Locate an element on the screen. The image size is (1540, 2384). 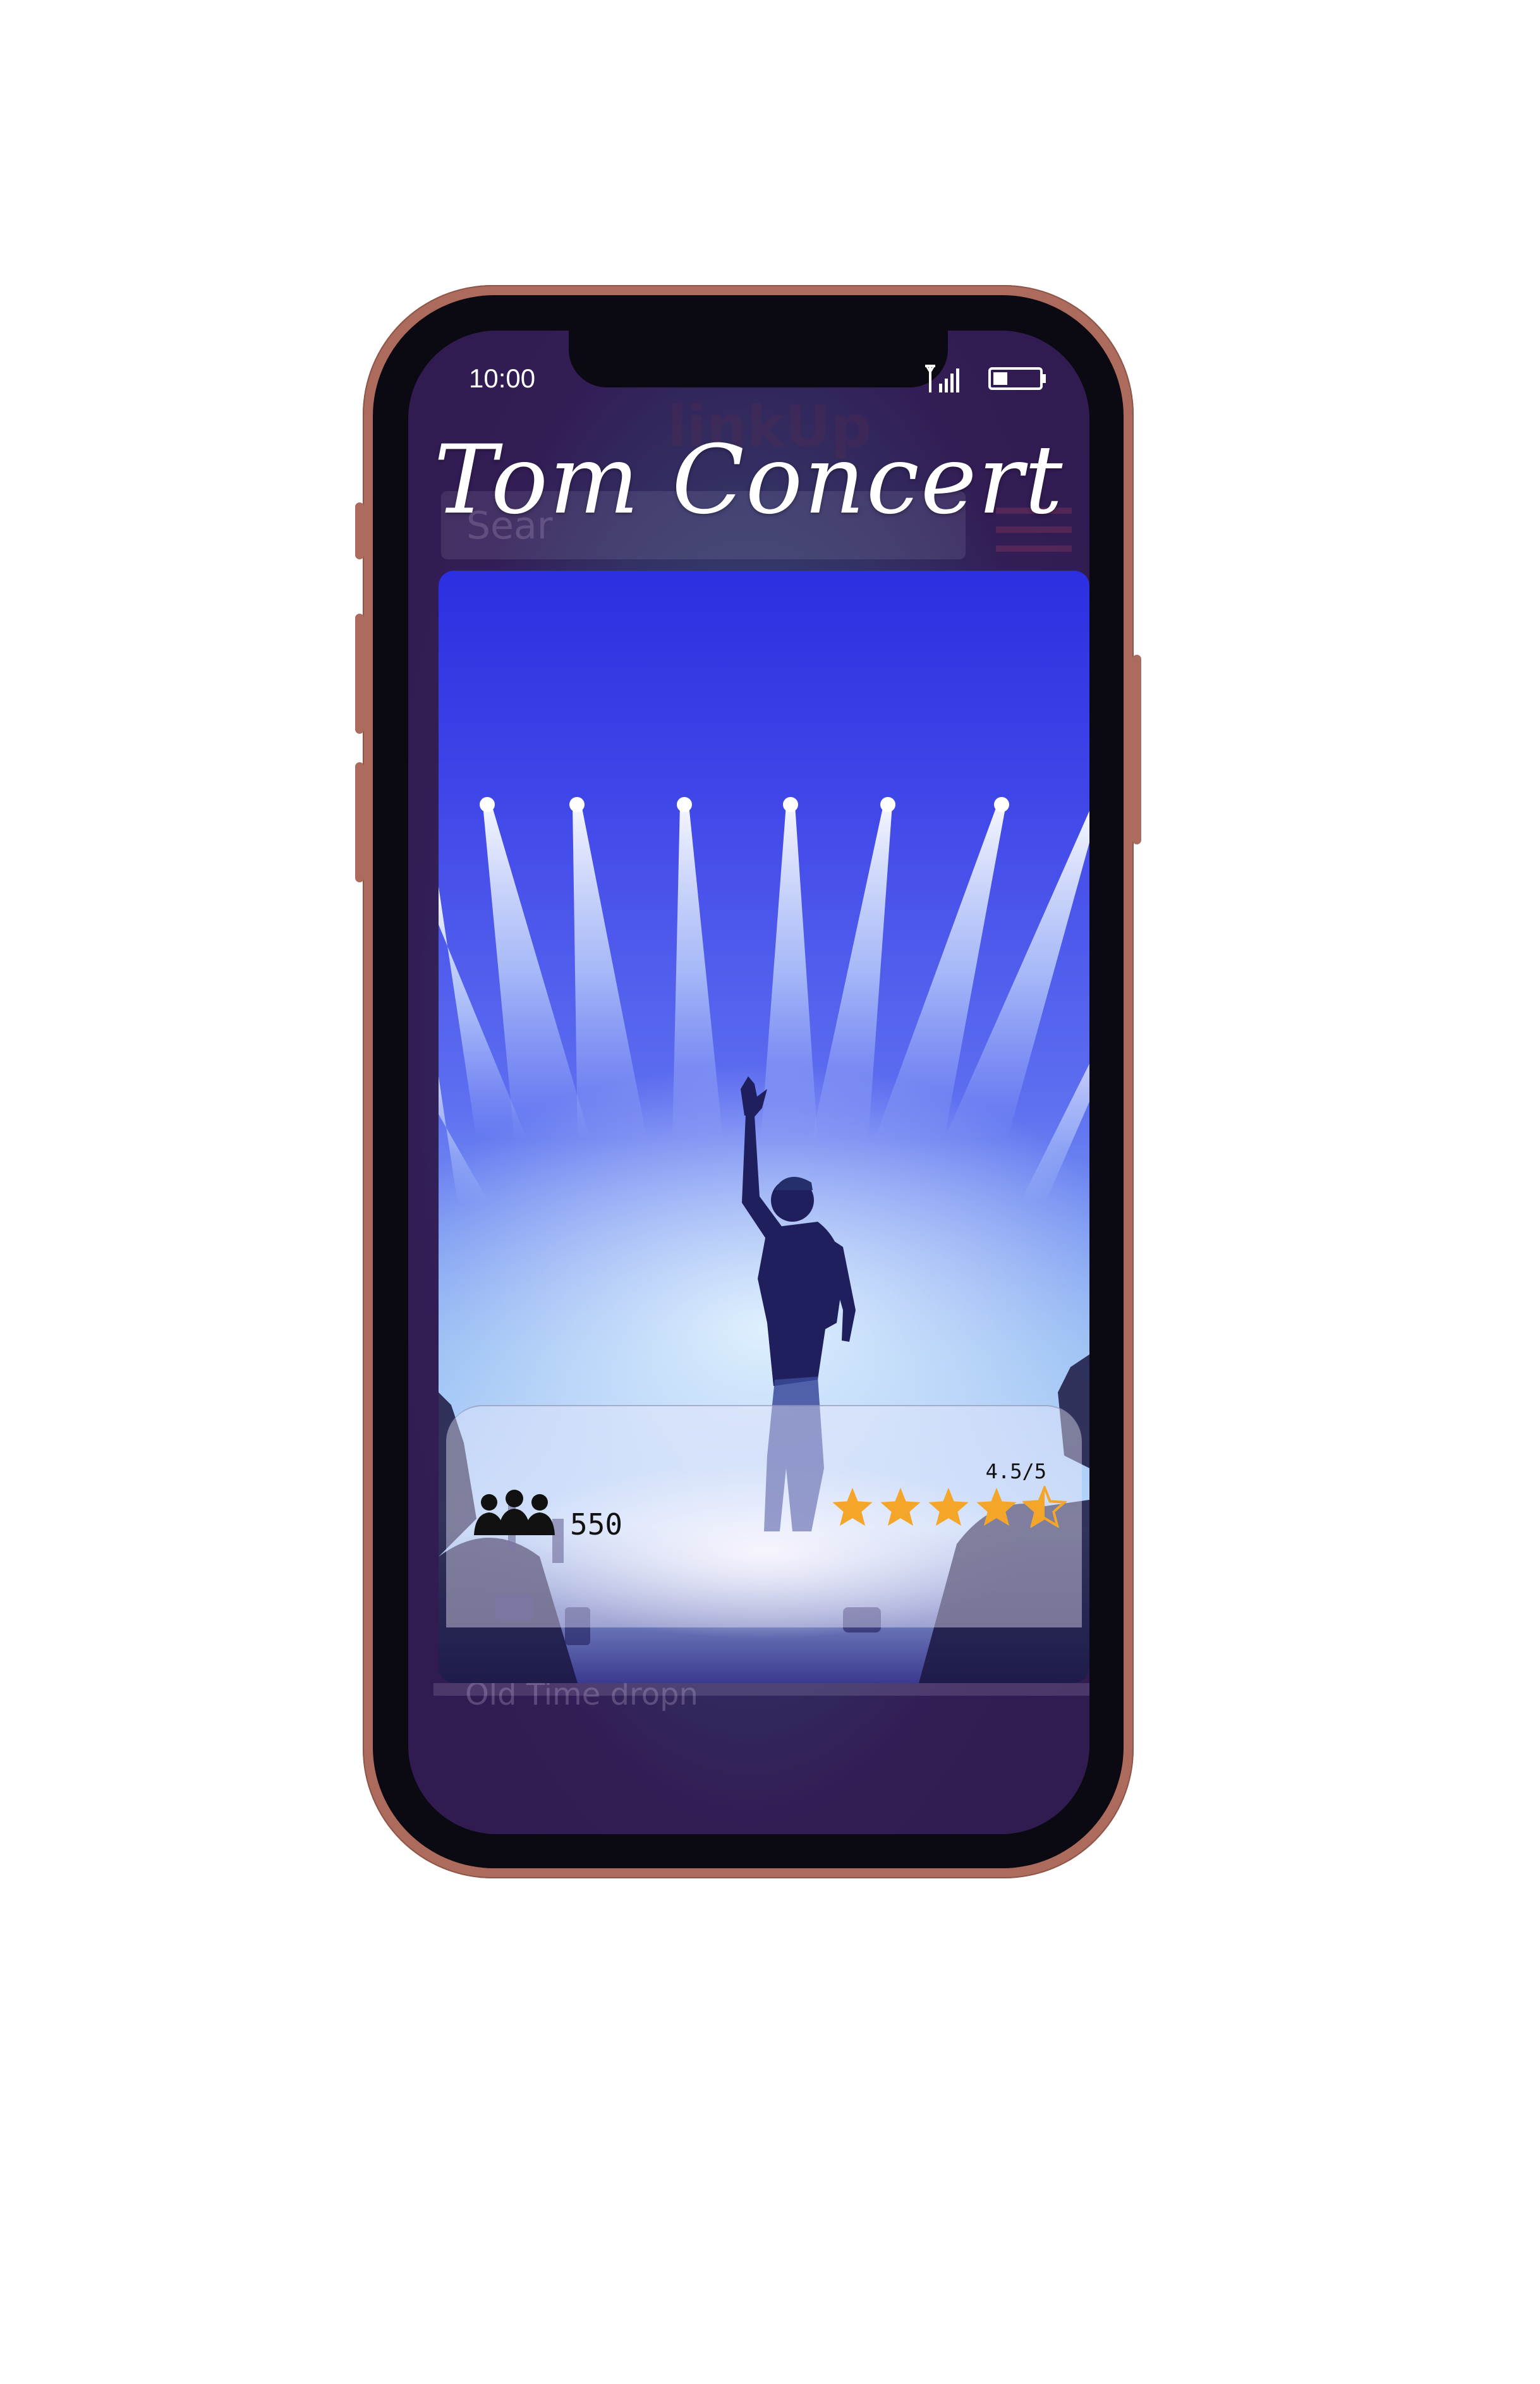
attendees: 550 is located at coordinates (548, 1513).